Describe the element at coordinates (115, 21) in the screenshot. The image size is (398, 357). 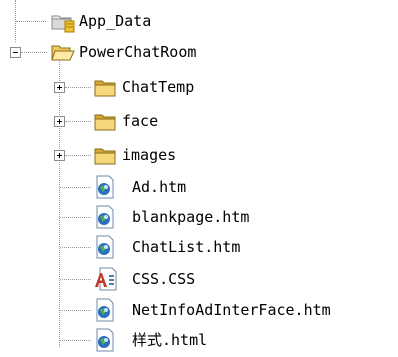
I see `tree-item-label: App_Data` at that location.